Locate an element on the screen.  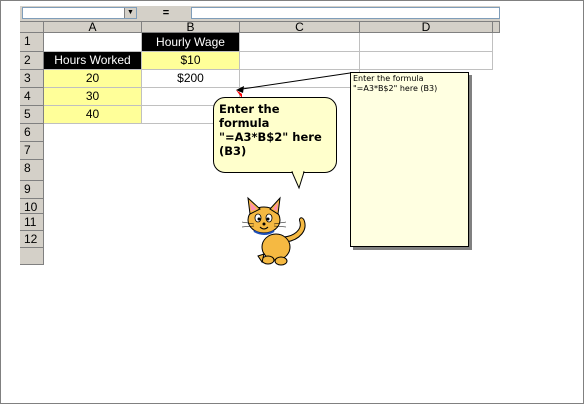
comment-text: Enter the formula "=A3*B$2" here (B3) is located at coordinates (395, 83).